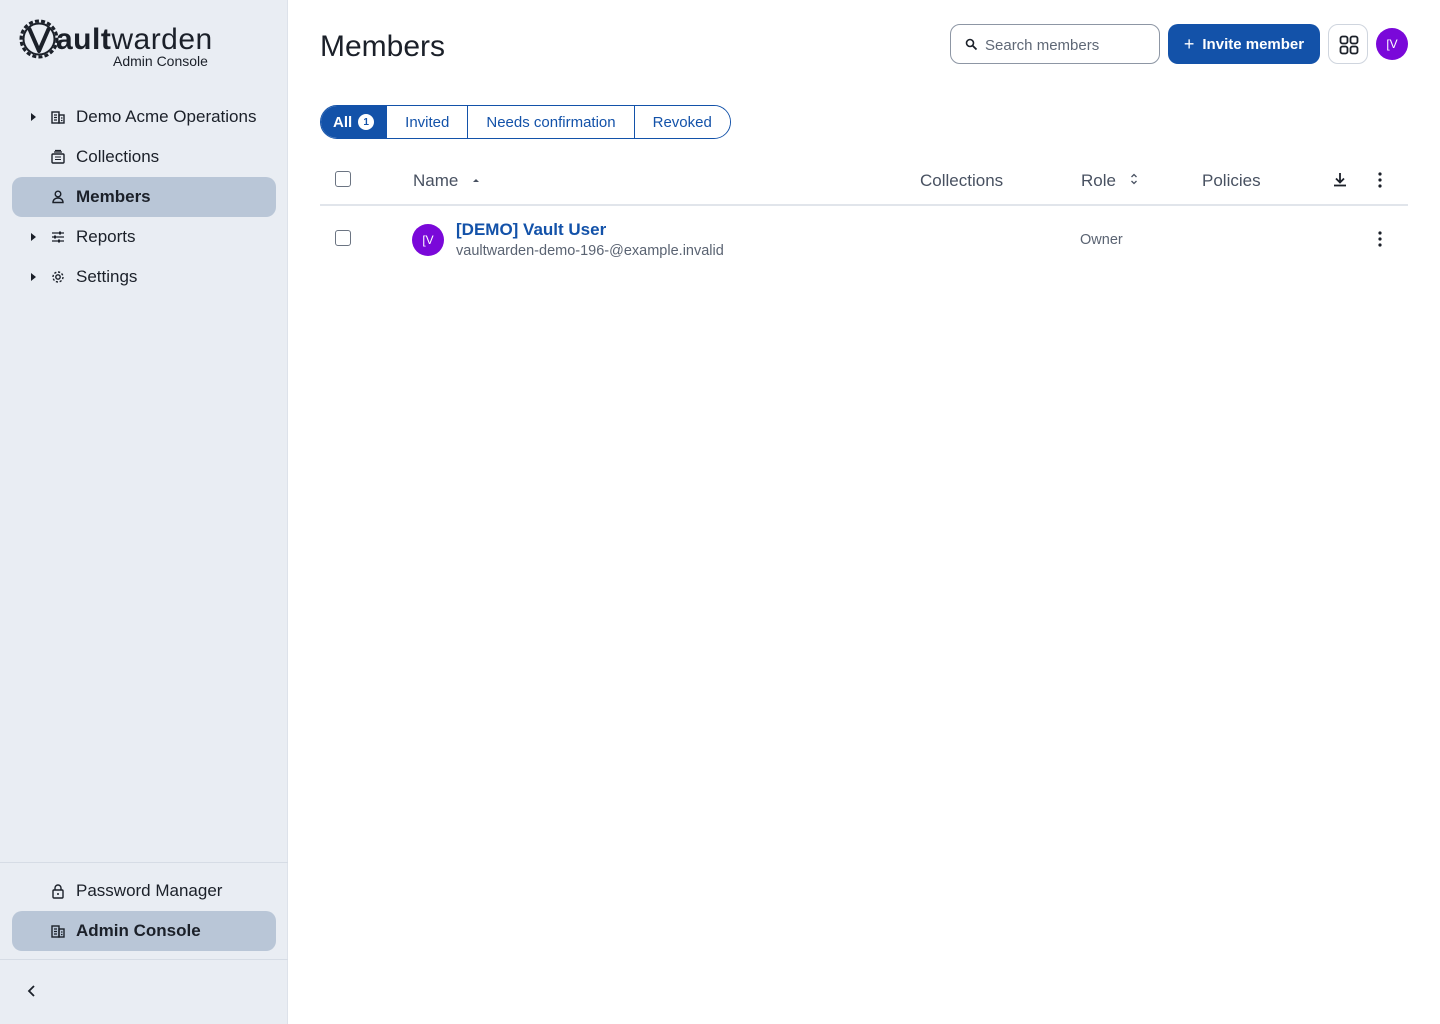 Image resolution: width=1440 pixels, height=1024 pixels. I want to click on sidebar-item-label: Reports, so click(106, 236).